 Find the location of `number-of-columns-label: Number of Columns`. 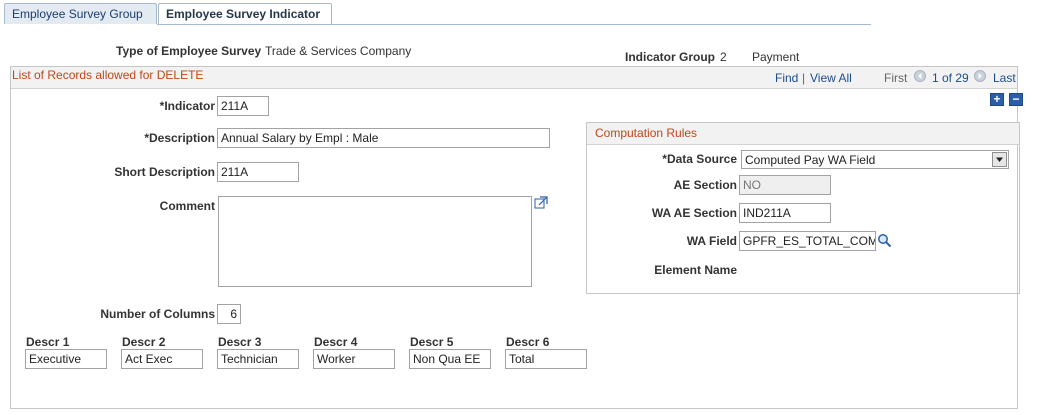

number-of-columns-label: Number of Columns is located at coordinates (157, 314).